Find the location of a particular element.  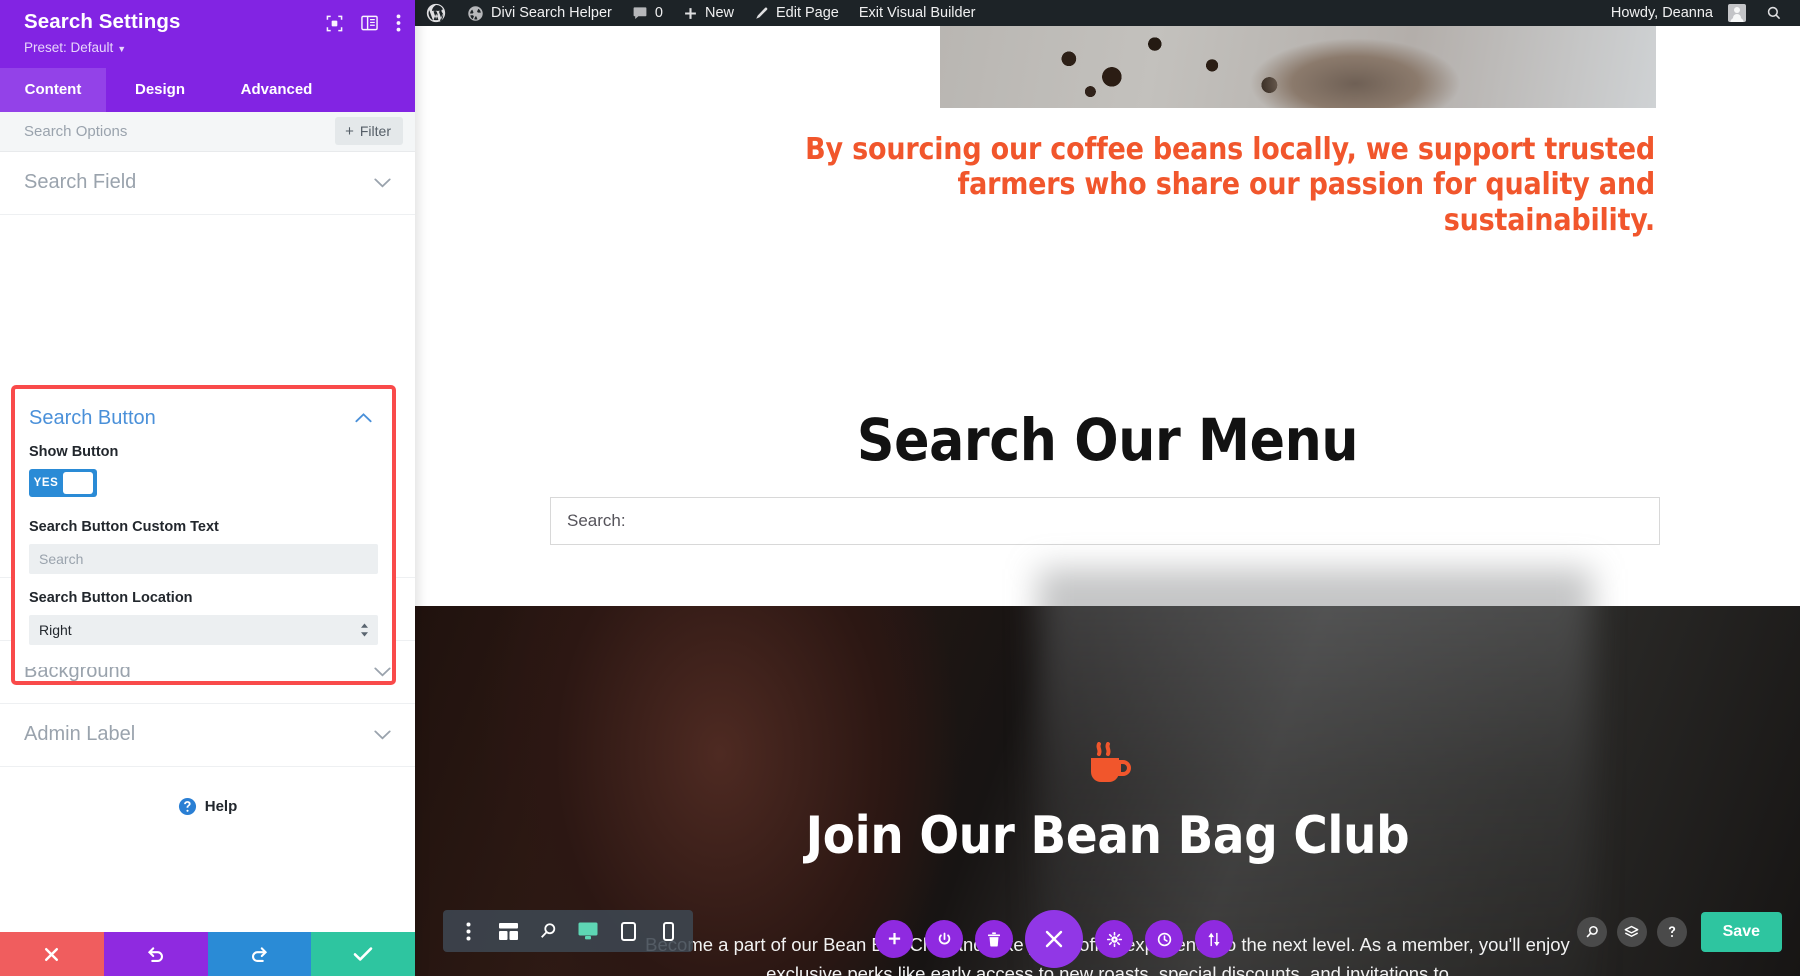

add-module-button is located at coordinates (894, 939).